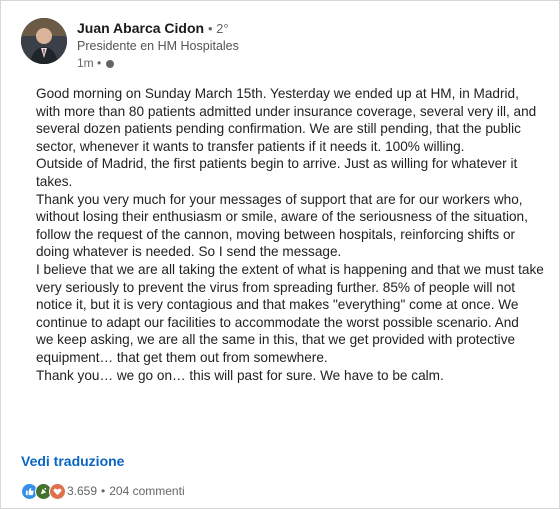  Describe the element at coordinates (146, 491) in the screenshot. I see `comments-count: 204 commenti` at that location.